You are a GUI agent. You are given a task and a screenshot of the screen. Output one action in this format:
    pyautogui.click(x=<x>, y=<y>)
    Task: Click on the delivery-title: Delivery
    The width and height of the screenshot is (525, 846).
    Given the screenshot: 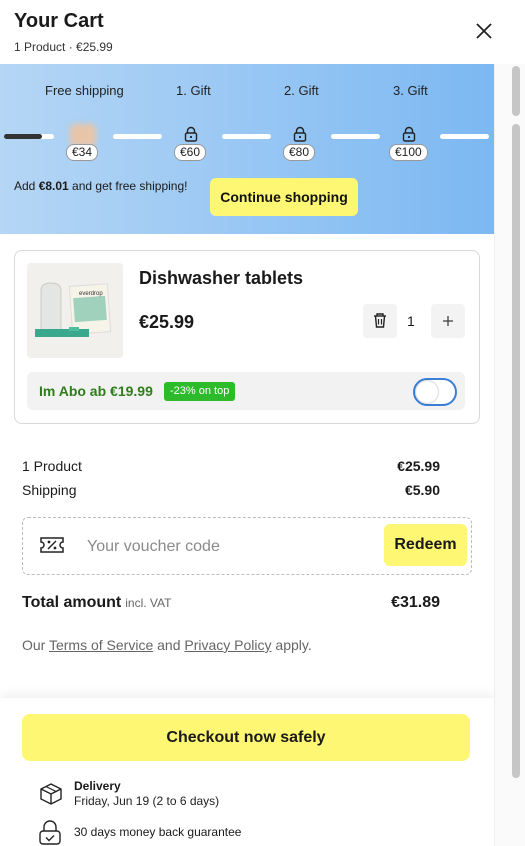 What is the action you would take?
    pyautogui.click(x=97, y=786)
    